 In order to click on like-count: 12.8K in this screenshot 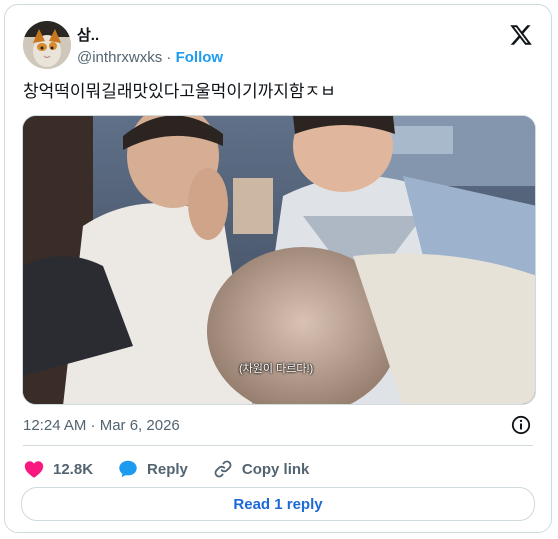, I will do `click(73, 469)`.